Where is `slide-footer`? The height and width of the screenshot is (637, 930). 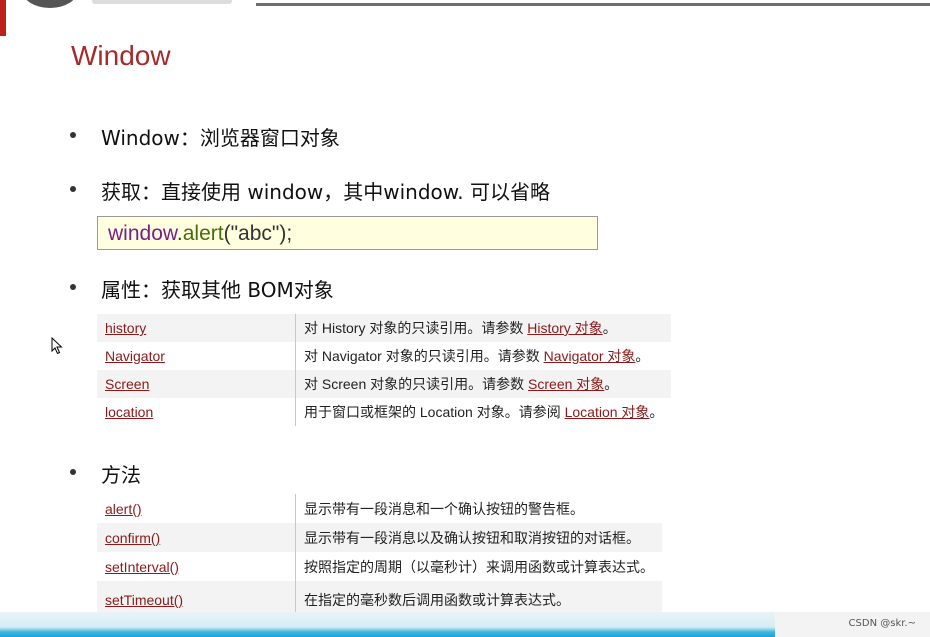 slide-footer is located at coordinates (465, 624).